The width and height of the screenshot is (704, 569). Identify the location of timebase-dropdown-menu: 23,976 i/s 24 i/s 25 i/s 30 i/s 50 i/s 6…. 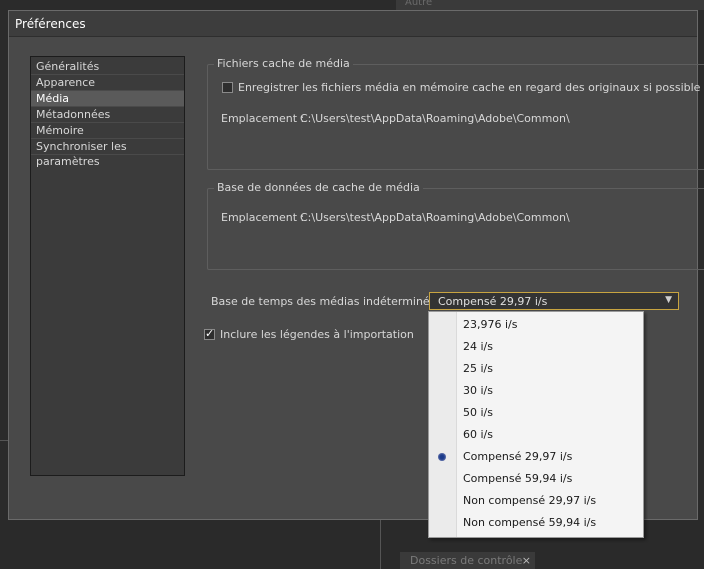
(536, 424).